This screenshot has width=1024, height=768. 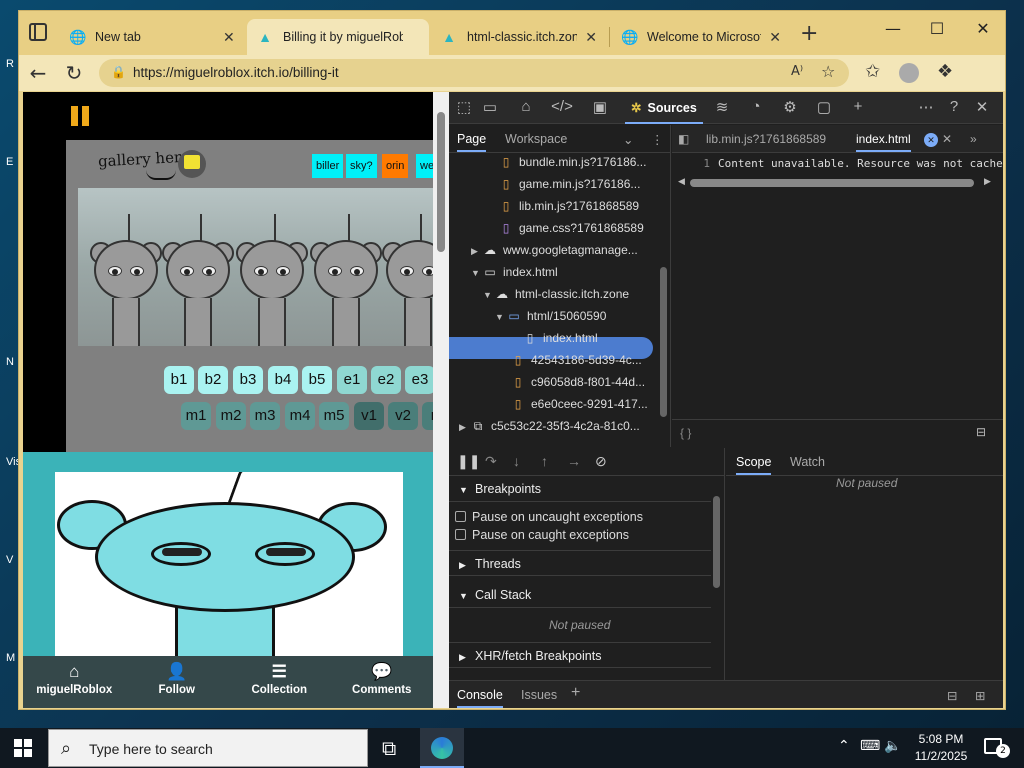 What do you see at coordinates (248, 380) in the screenshot?
I see `beat-button: b3` at bounding box center [248, 380].